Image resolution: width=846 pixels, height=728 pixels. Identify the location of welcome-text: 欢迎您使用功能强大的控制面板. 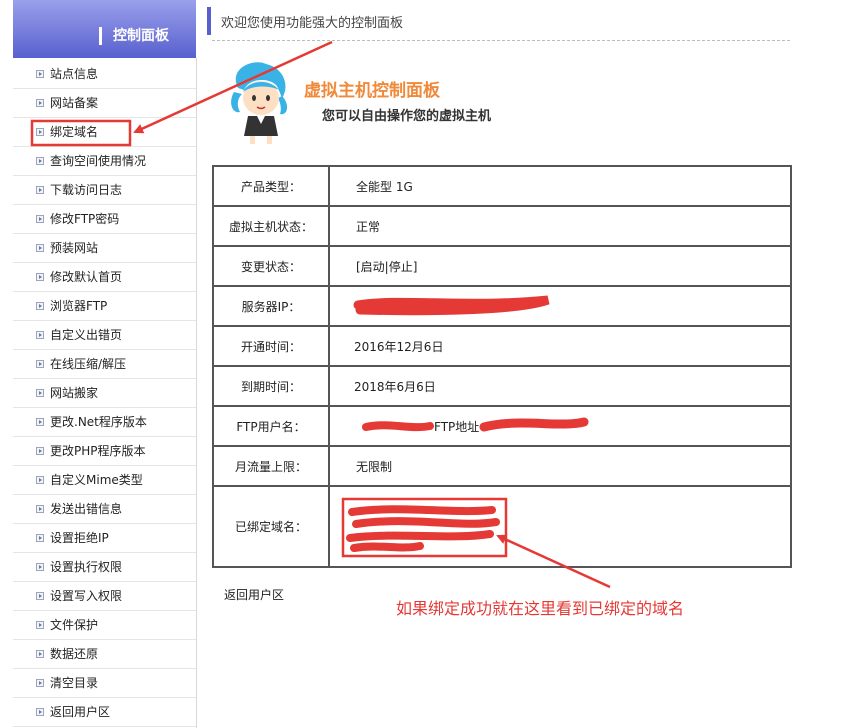
(312, 23).